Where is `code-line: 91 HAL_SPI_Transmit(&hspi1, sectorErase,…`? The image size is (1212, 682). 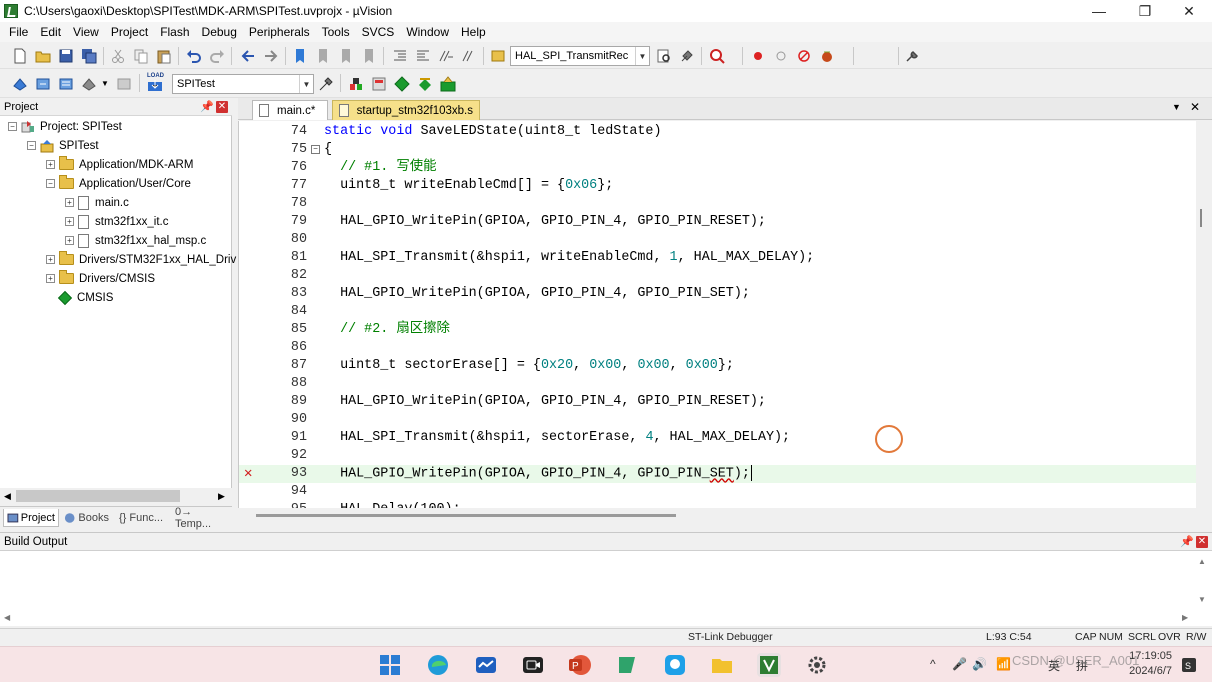
code-line: 91 HAL_SPI_Transmit(&hspi1, sectorErase,… is located at coordinates (717, 438).